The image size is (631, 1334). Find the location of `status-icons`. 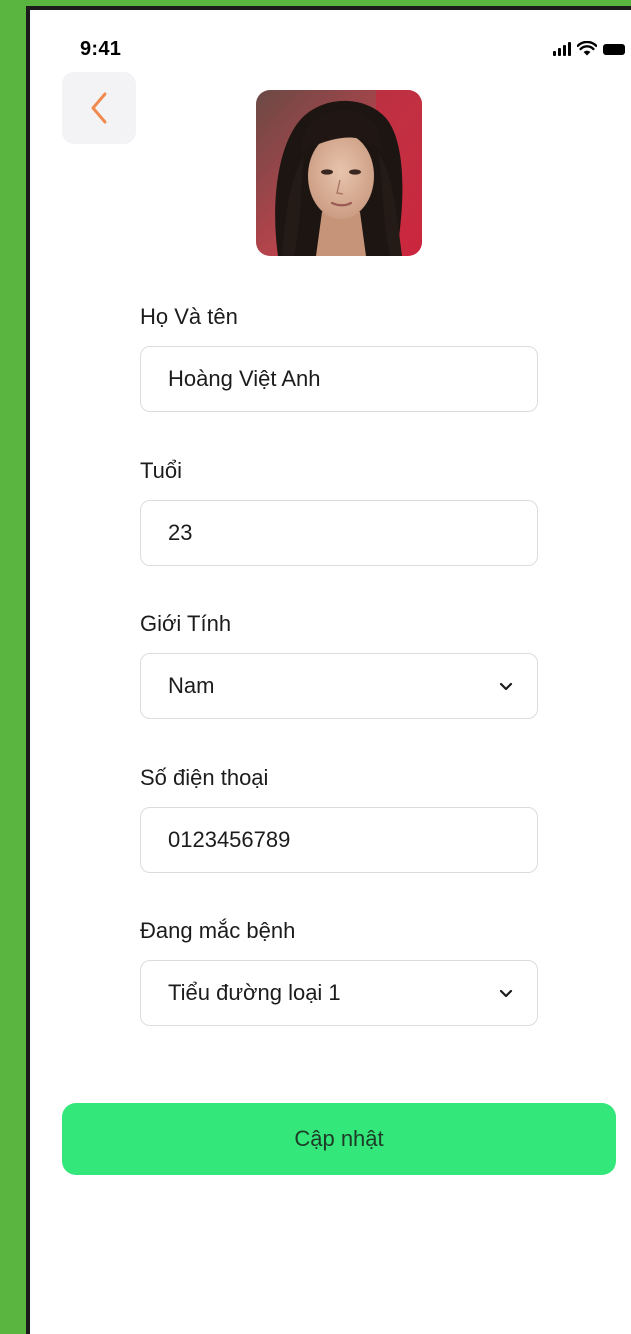

status-icons is located at coordinates (589, 48).